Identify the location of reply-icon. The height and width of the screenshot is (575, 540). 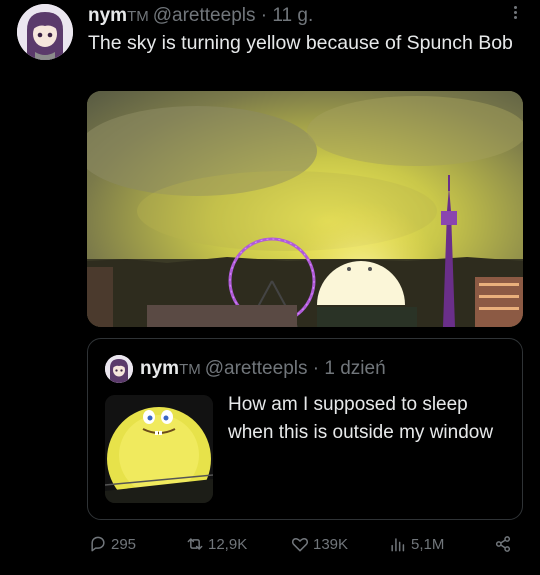
(98, 544).